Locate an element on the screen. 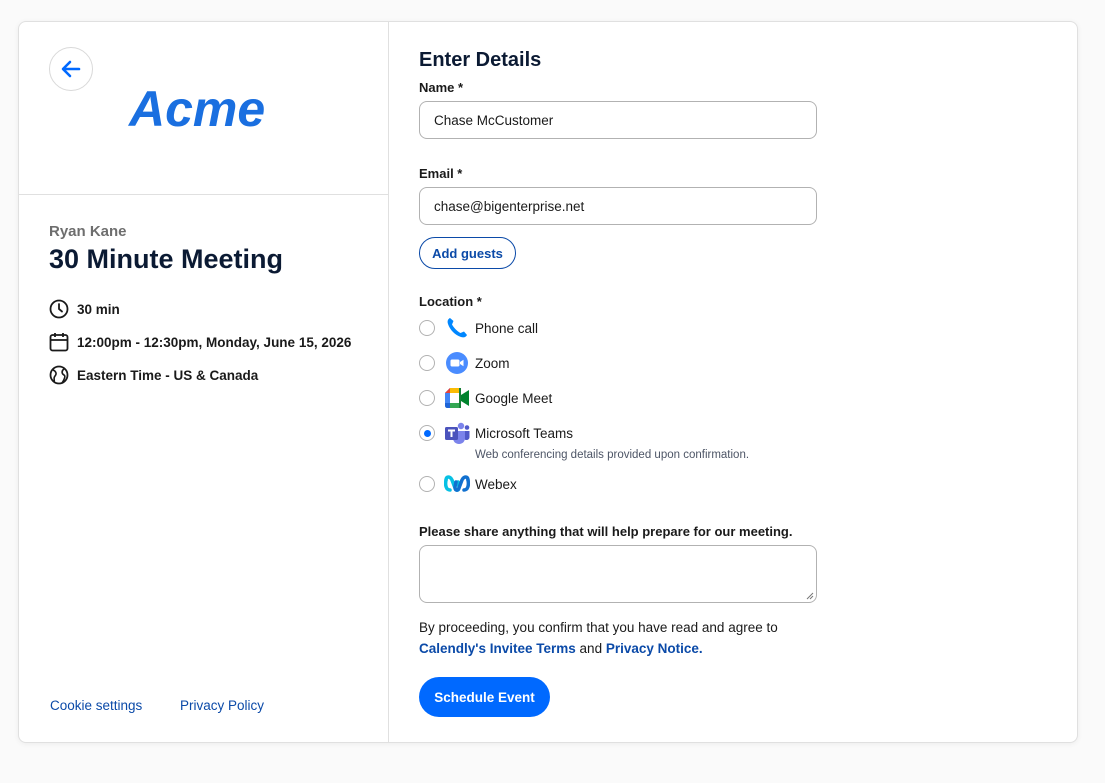 The height and width of the screenshot is (783, 1105). svg-text: Acme is located at coordinates (196, 109).